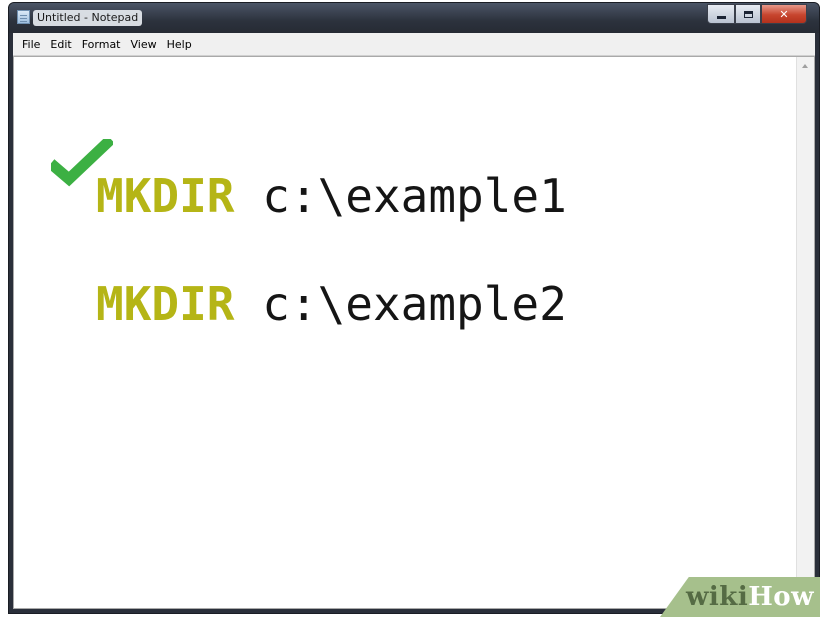 The width and height of the screenshot is (820, 617). I want to click on wikihow-logo: wikiHow, so click(750, 597).